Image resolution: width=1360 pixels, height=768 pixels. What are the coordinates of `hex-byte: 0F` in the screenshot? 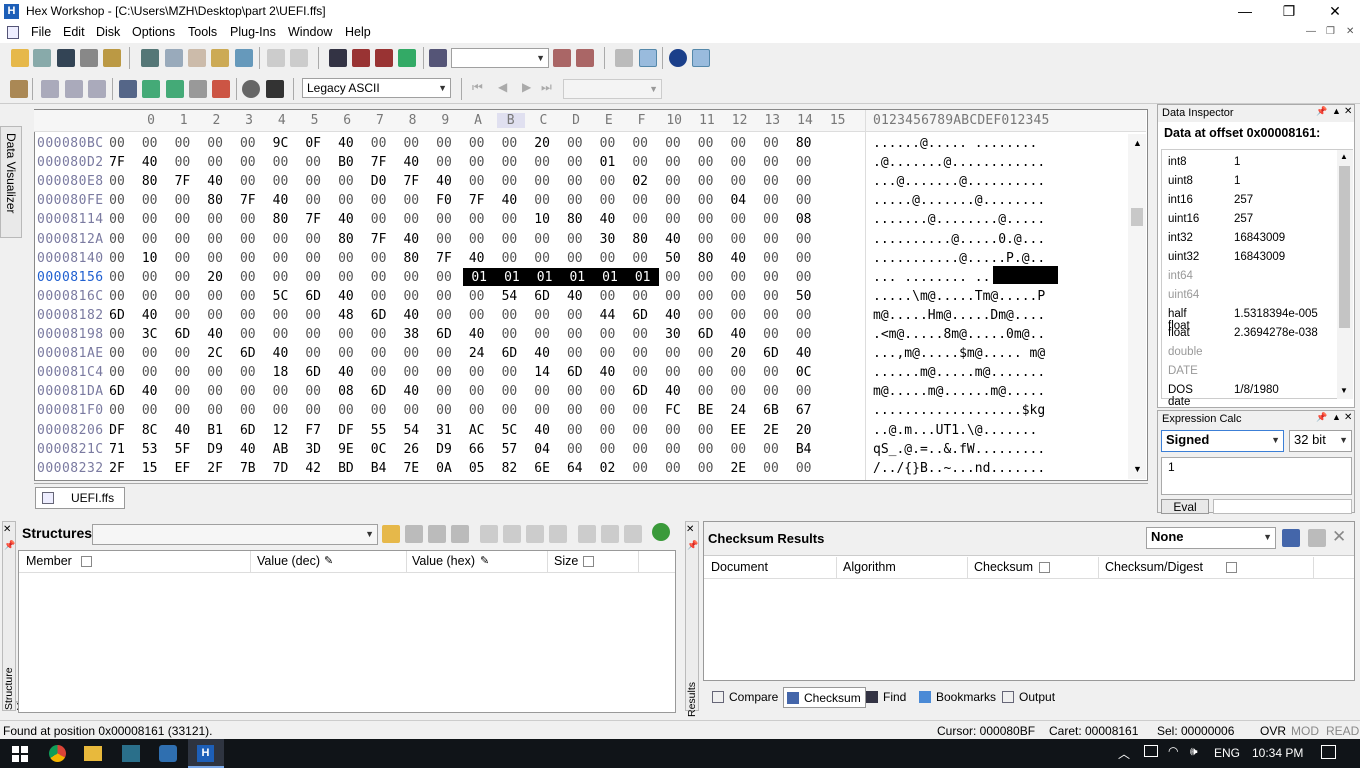 It's located at (313, 143).